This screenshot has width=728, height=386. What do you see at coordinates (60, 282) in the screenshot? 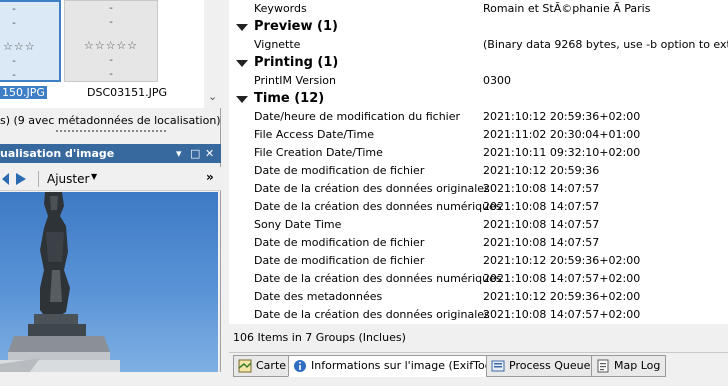
I see `statue-photo` at bounding box center [60, 282].